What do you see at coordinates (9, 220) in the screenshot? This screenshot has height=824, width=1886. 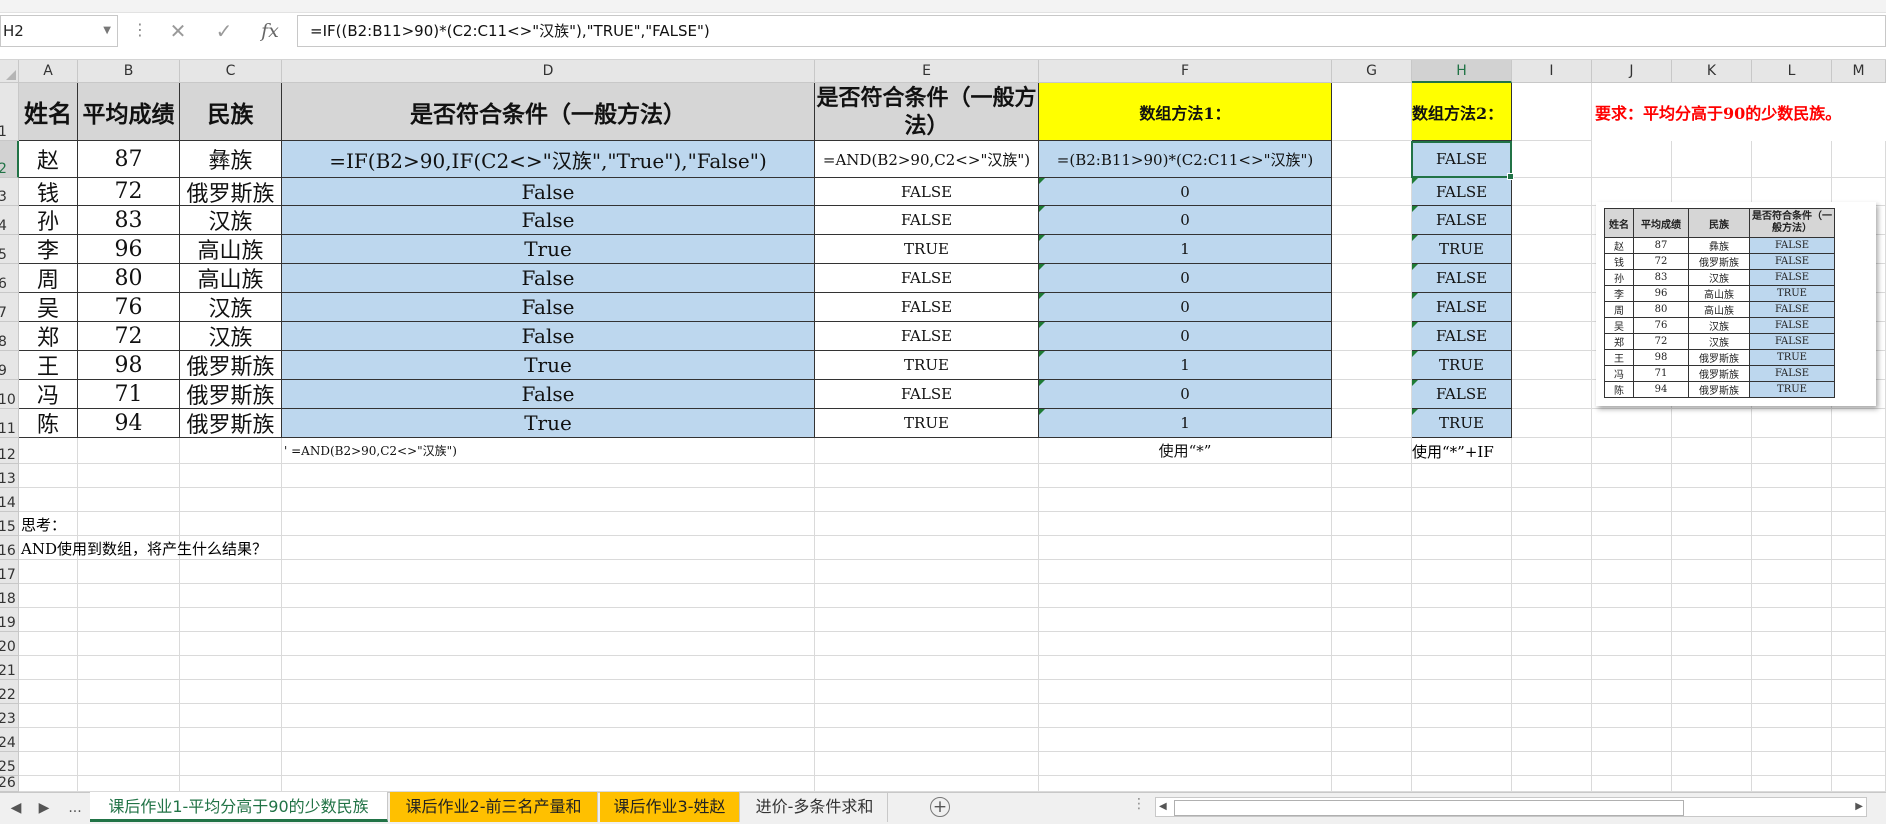 I see `row-header-4: 4` at bounding box center [9, 220].